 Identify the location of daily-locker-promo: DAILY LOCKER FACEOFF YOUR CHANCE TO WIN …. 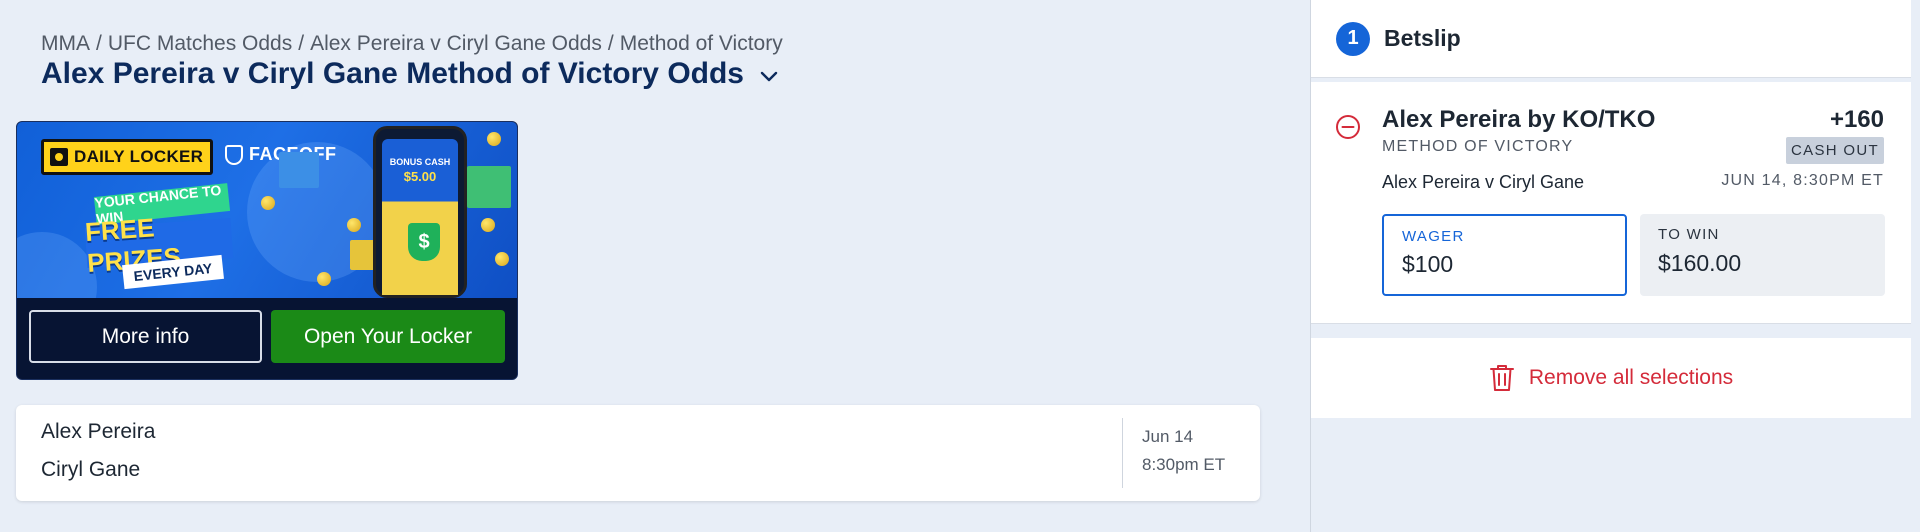
(267, 250).